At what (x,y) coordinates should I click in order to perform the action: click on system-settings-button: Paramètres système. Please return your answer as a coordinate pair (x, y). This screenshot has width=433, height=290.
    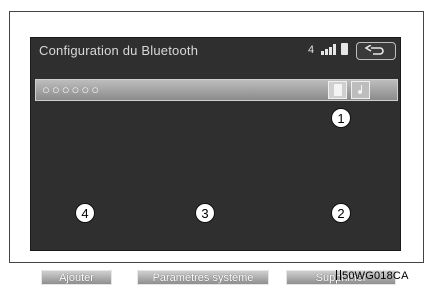
    Looking at the image, I should click on (203, 277).